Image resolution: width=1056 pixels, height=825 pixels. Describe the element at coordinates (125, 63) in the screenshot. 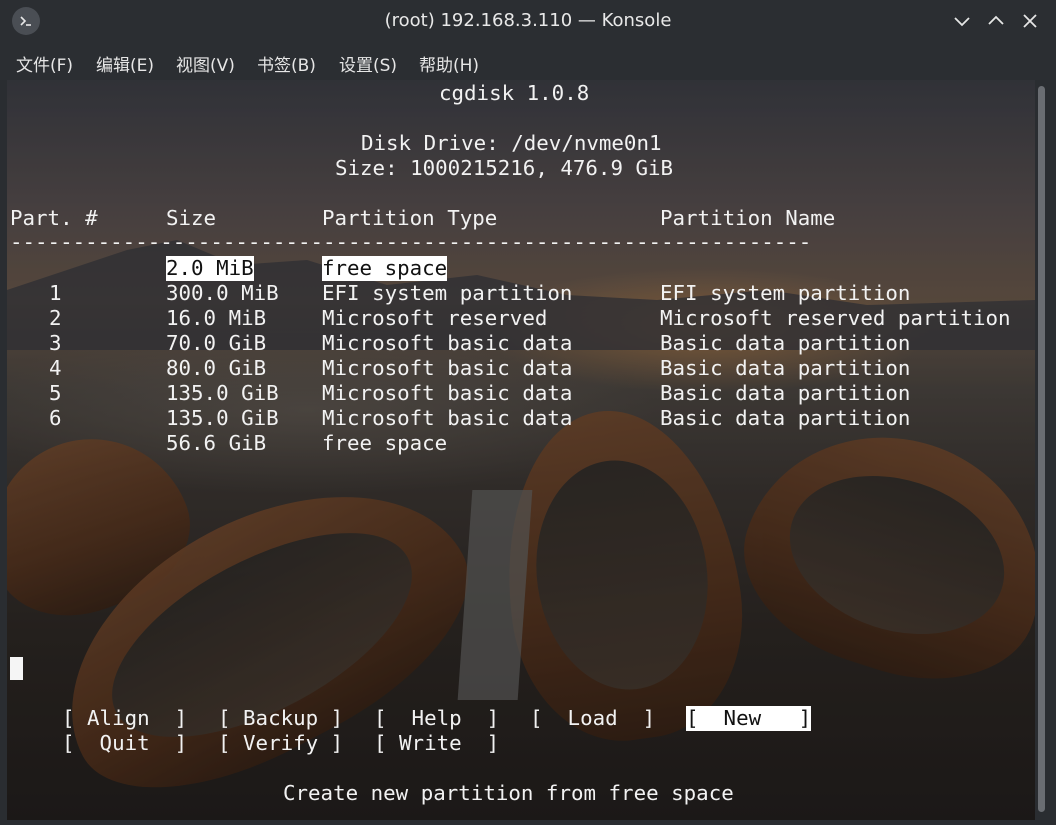

I see `menu-edit: 编辑(E)` at that location.